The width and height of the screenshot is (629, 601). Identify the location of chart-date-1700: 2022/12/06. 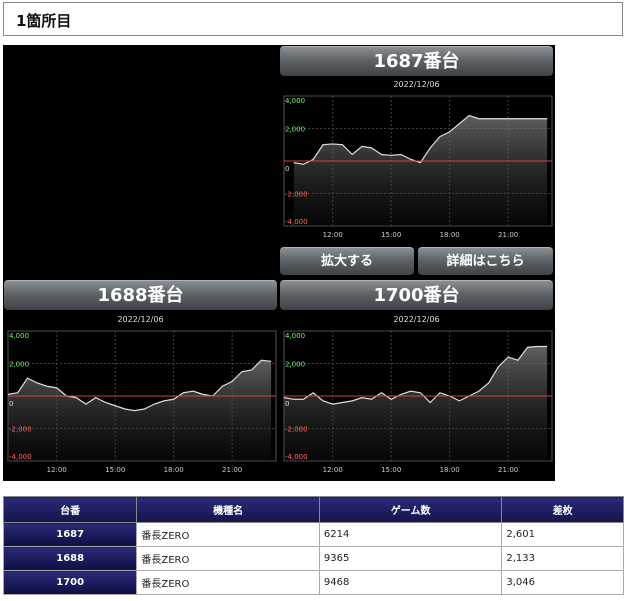
(416, 319).